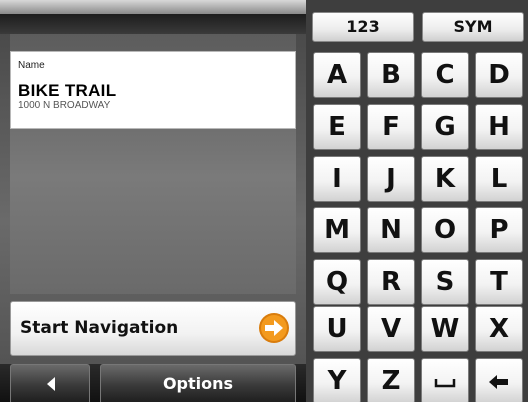  What do you see at coordinates (391, 329) in the screenshot?
I see `key-v: V` at bounding box center [391, 329].